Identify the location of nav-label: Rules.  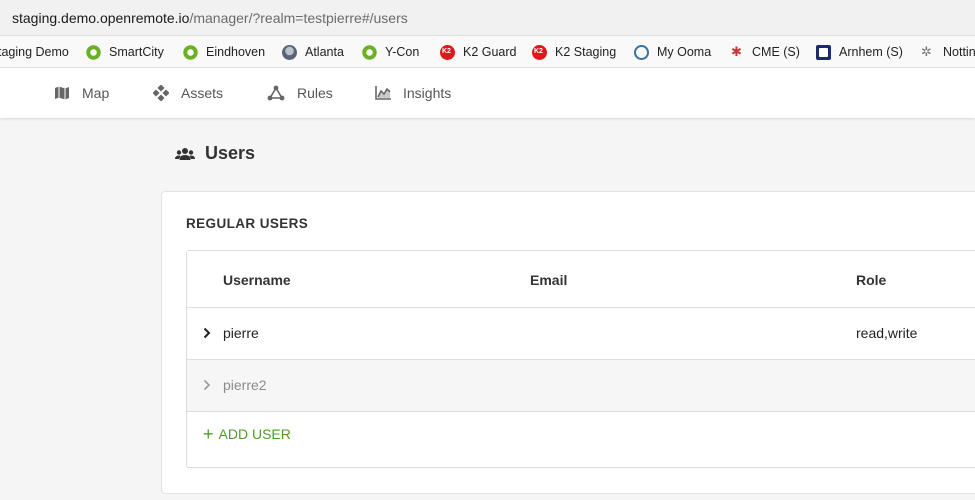
(315, 93).